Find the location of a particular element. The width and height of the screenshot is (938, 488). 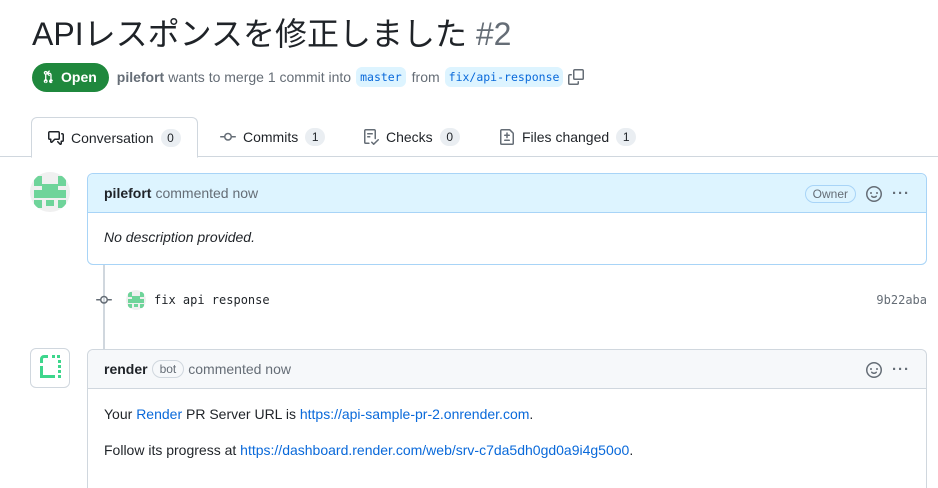

line2-suffix: . is located at coordinates (631, 450).